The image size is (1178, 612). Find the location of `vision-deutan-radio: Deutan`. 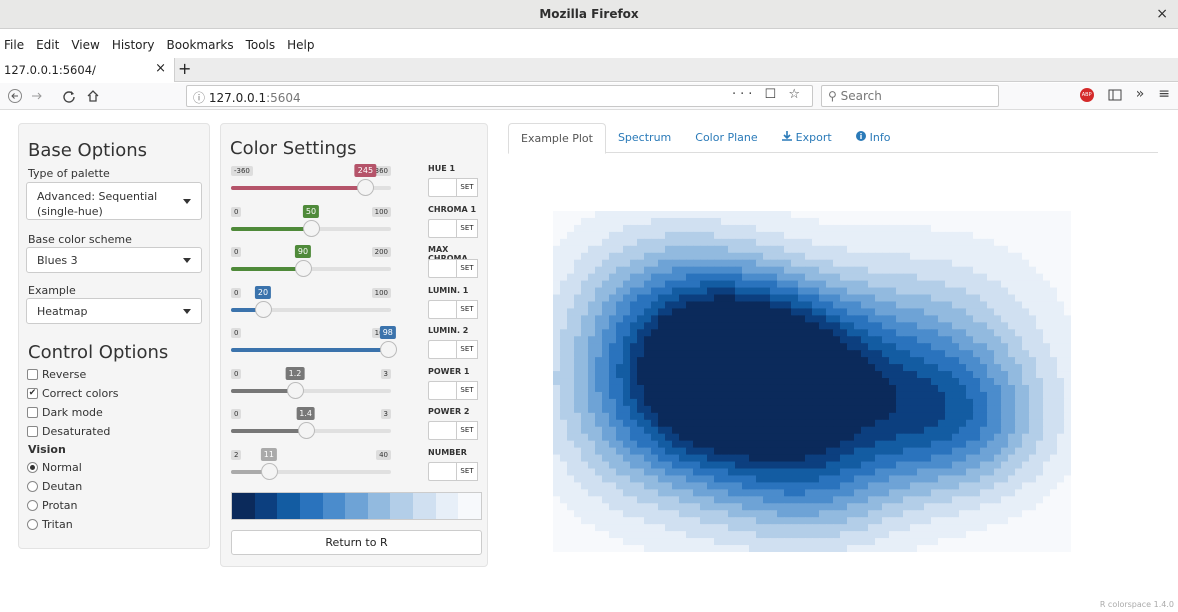

vision-deutan-radio: Deutan is located at coordinates (54, 486).